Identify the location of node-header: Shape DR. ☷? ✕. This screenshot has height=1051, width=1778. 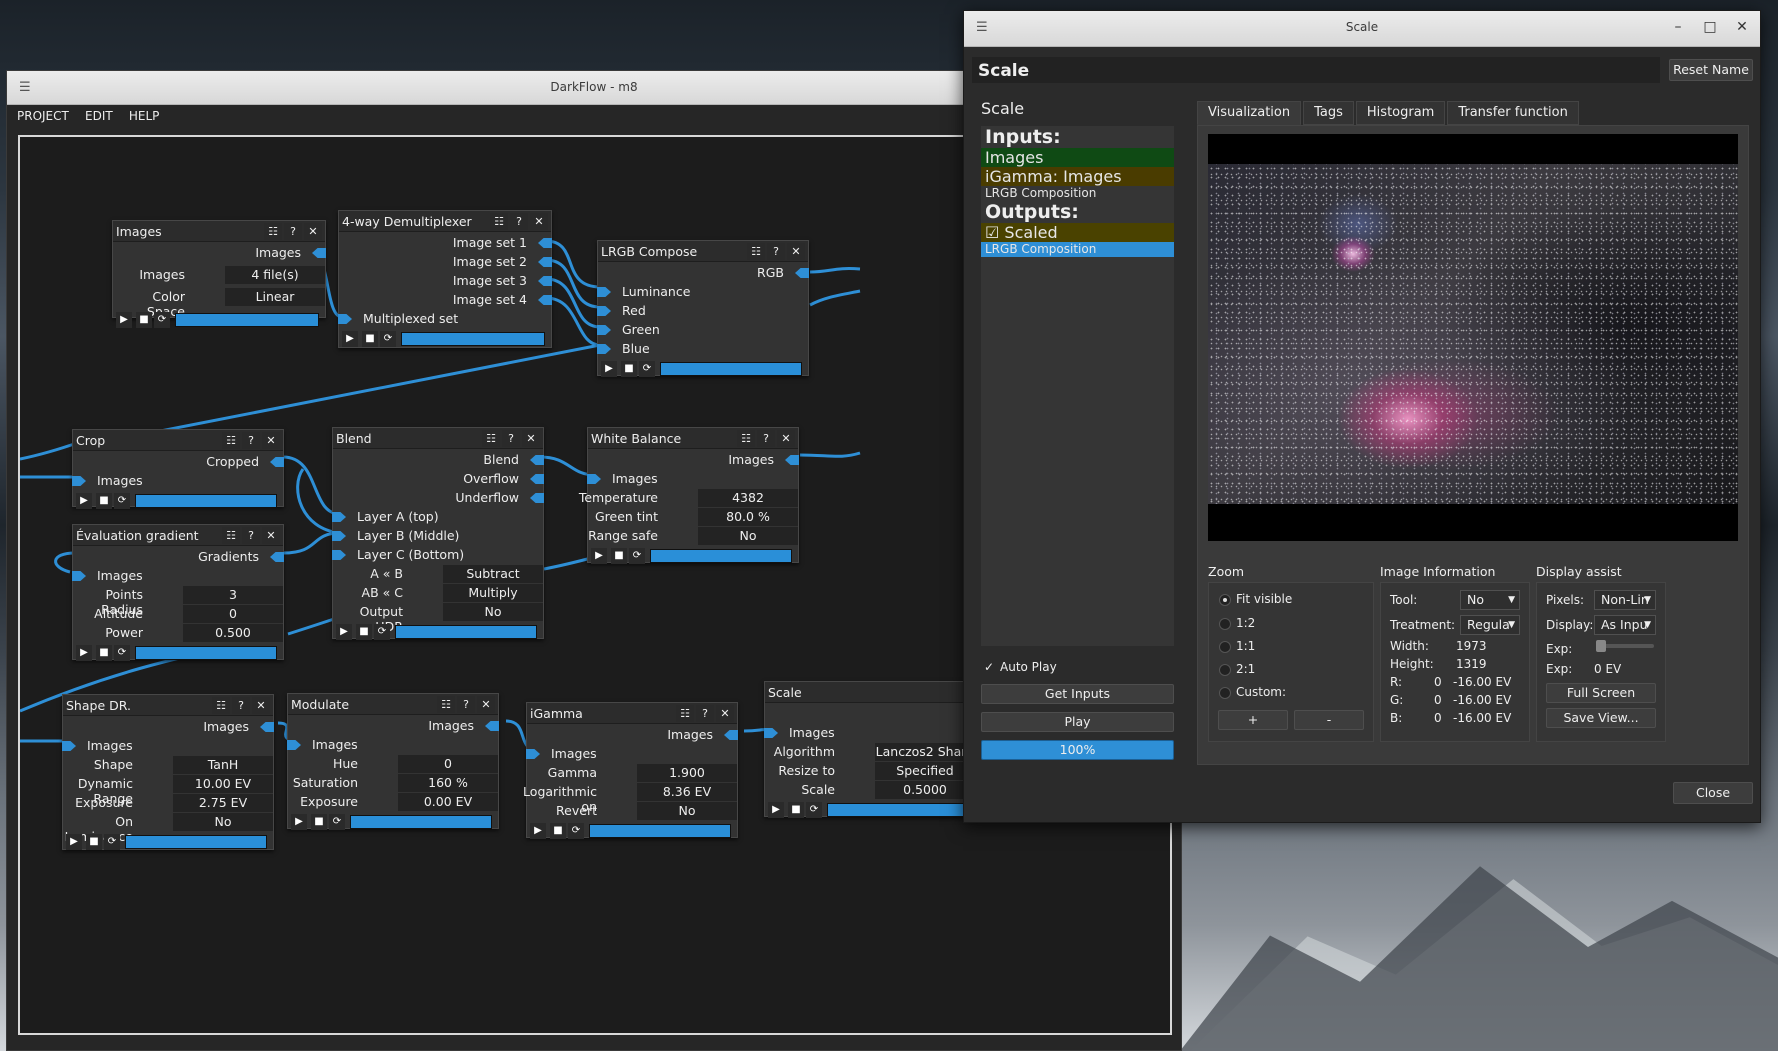
(168, 705).